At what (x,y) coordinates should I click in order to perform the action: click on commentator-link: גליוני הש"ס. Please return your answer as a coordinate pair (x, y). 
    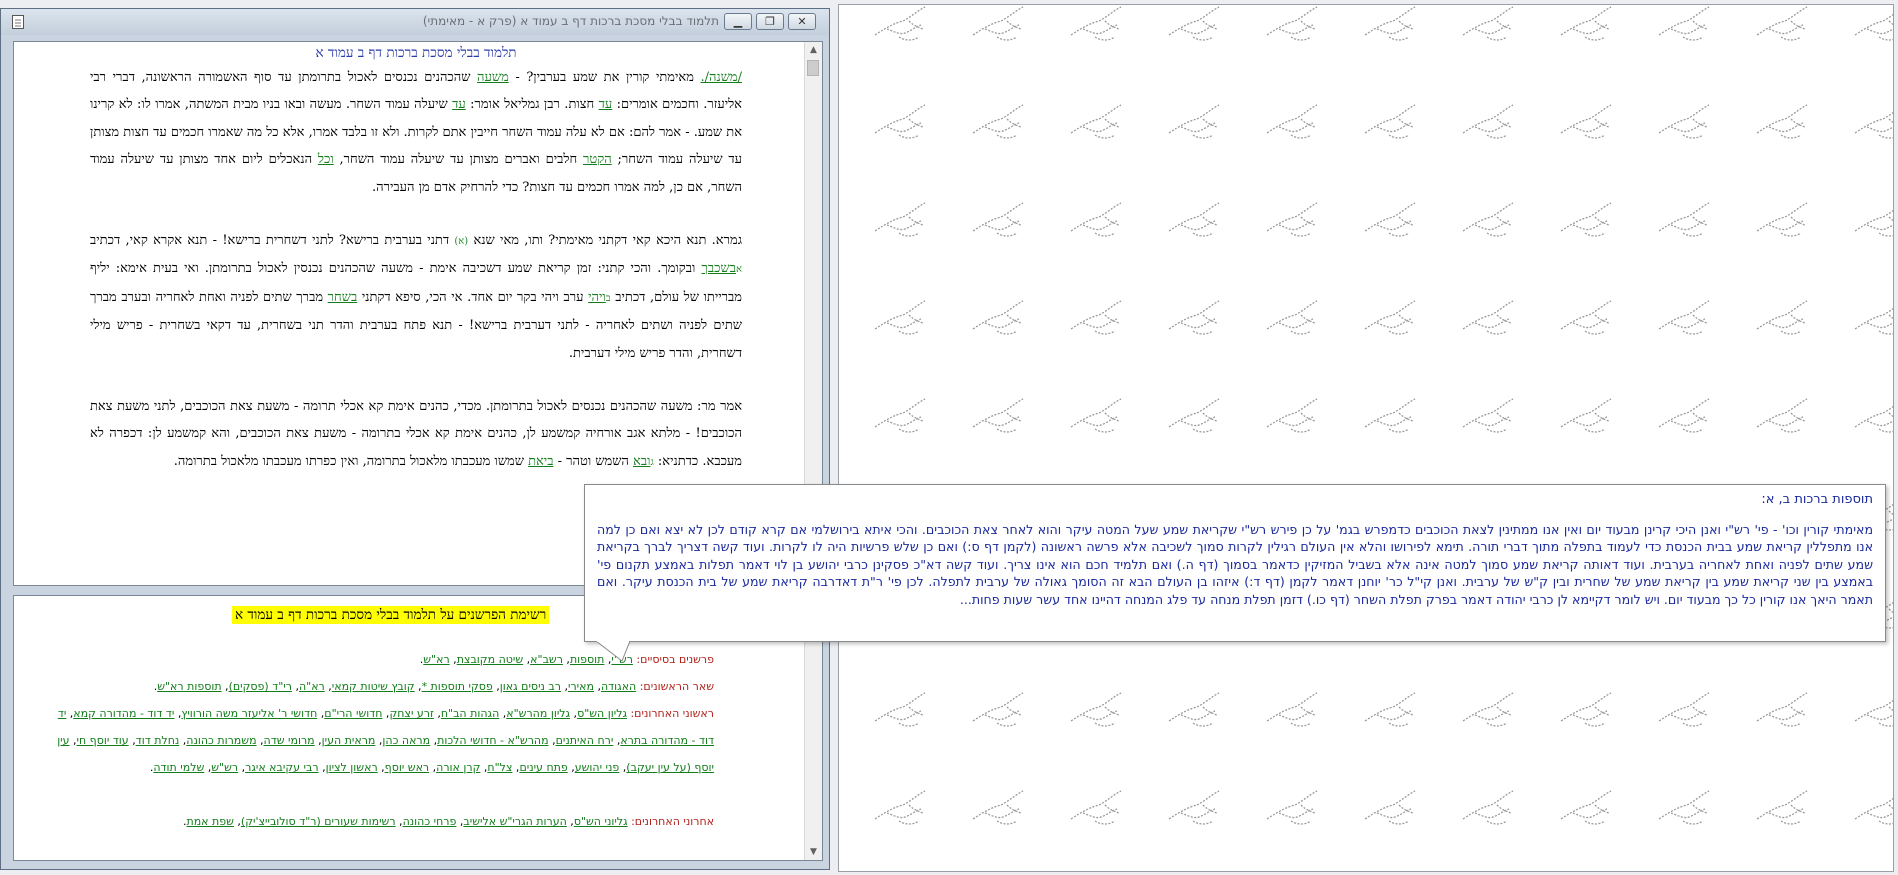
    Looking at the image, I should click on (601, 821).